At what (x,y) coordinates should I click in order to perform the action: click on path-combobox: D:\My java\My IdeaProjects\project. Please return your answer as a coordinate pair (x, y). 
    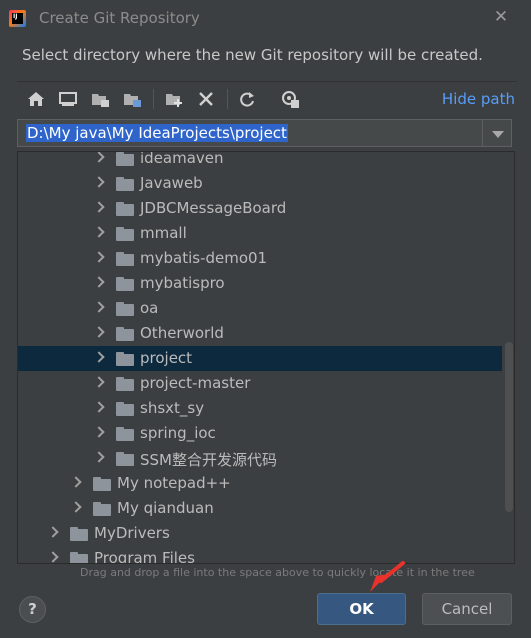
    Looking at the image, I should click on (264, 133).